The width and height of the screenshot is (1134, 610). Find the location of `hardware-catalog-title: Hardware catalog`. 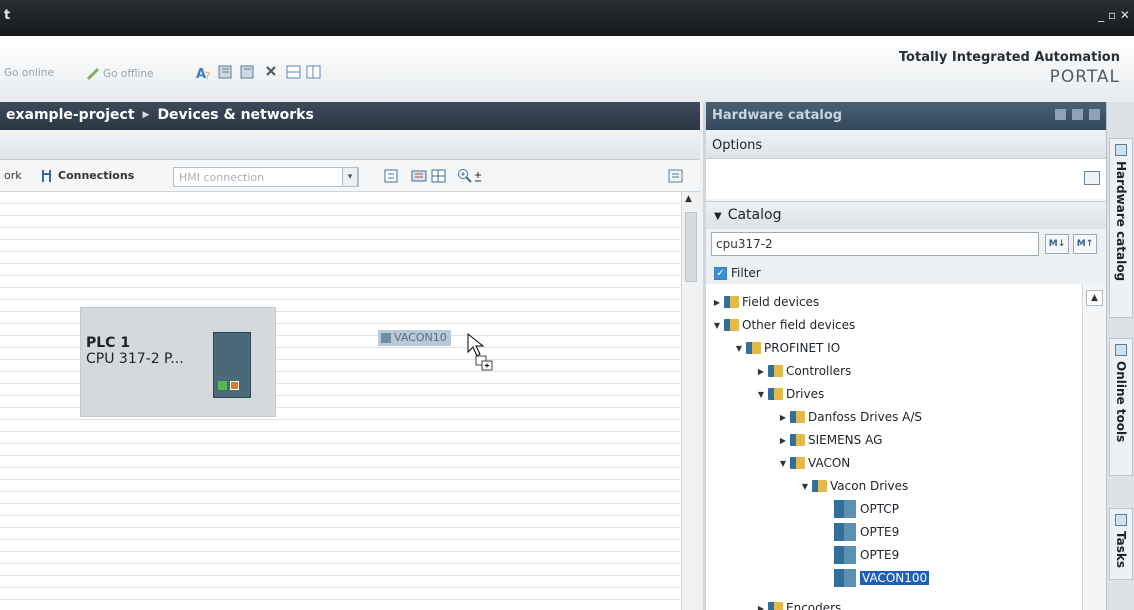

hardware-catalog-title: Hardware catalog is located at coordinates (777, 115).